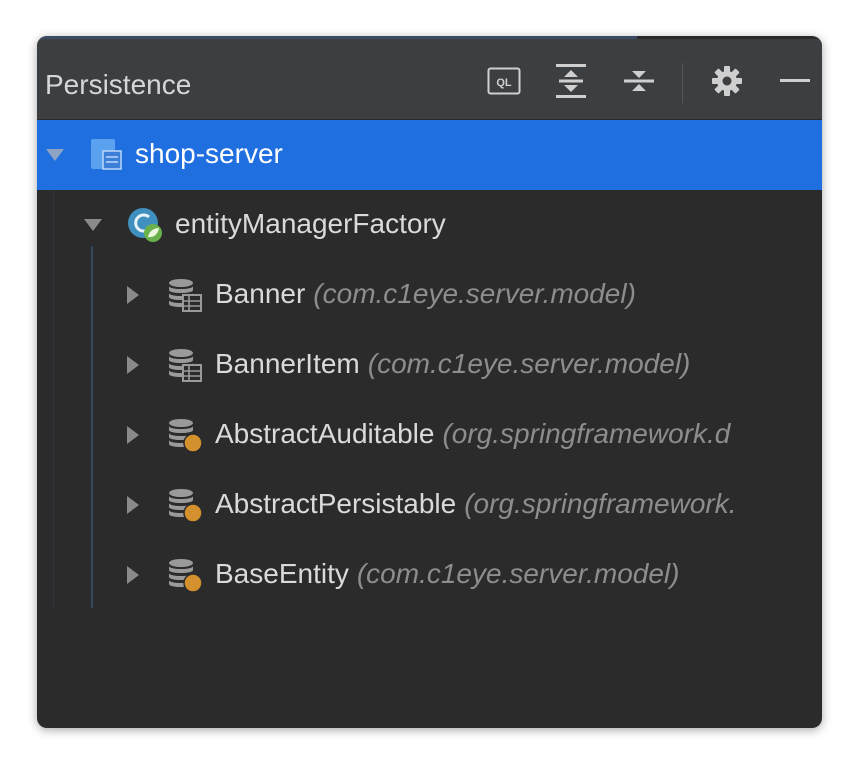 The width and height of the screenshot is (858, 764). What do you see at coordinates (429, 155) in the screenshot?
I see `tree-row-module: shop-server` at bounding box center [429, 155].